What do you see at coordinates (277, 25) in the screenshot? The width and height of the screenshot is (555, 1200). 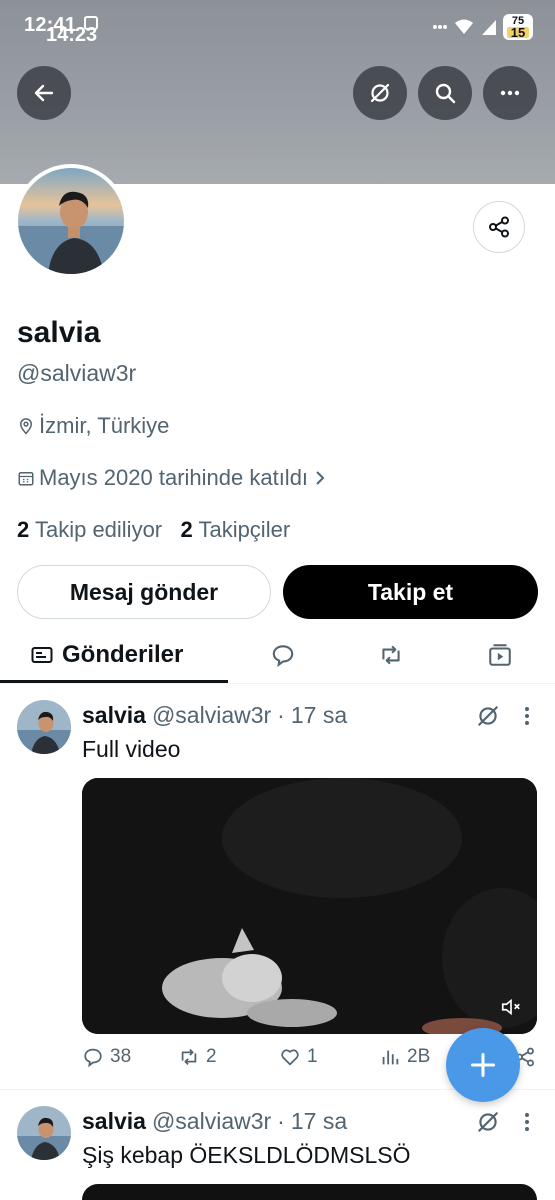 I see `status-bar: 12:41 14:23 75 15` at bounding box center [277, 25].